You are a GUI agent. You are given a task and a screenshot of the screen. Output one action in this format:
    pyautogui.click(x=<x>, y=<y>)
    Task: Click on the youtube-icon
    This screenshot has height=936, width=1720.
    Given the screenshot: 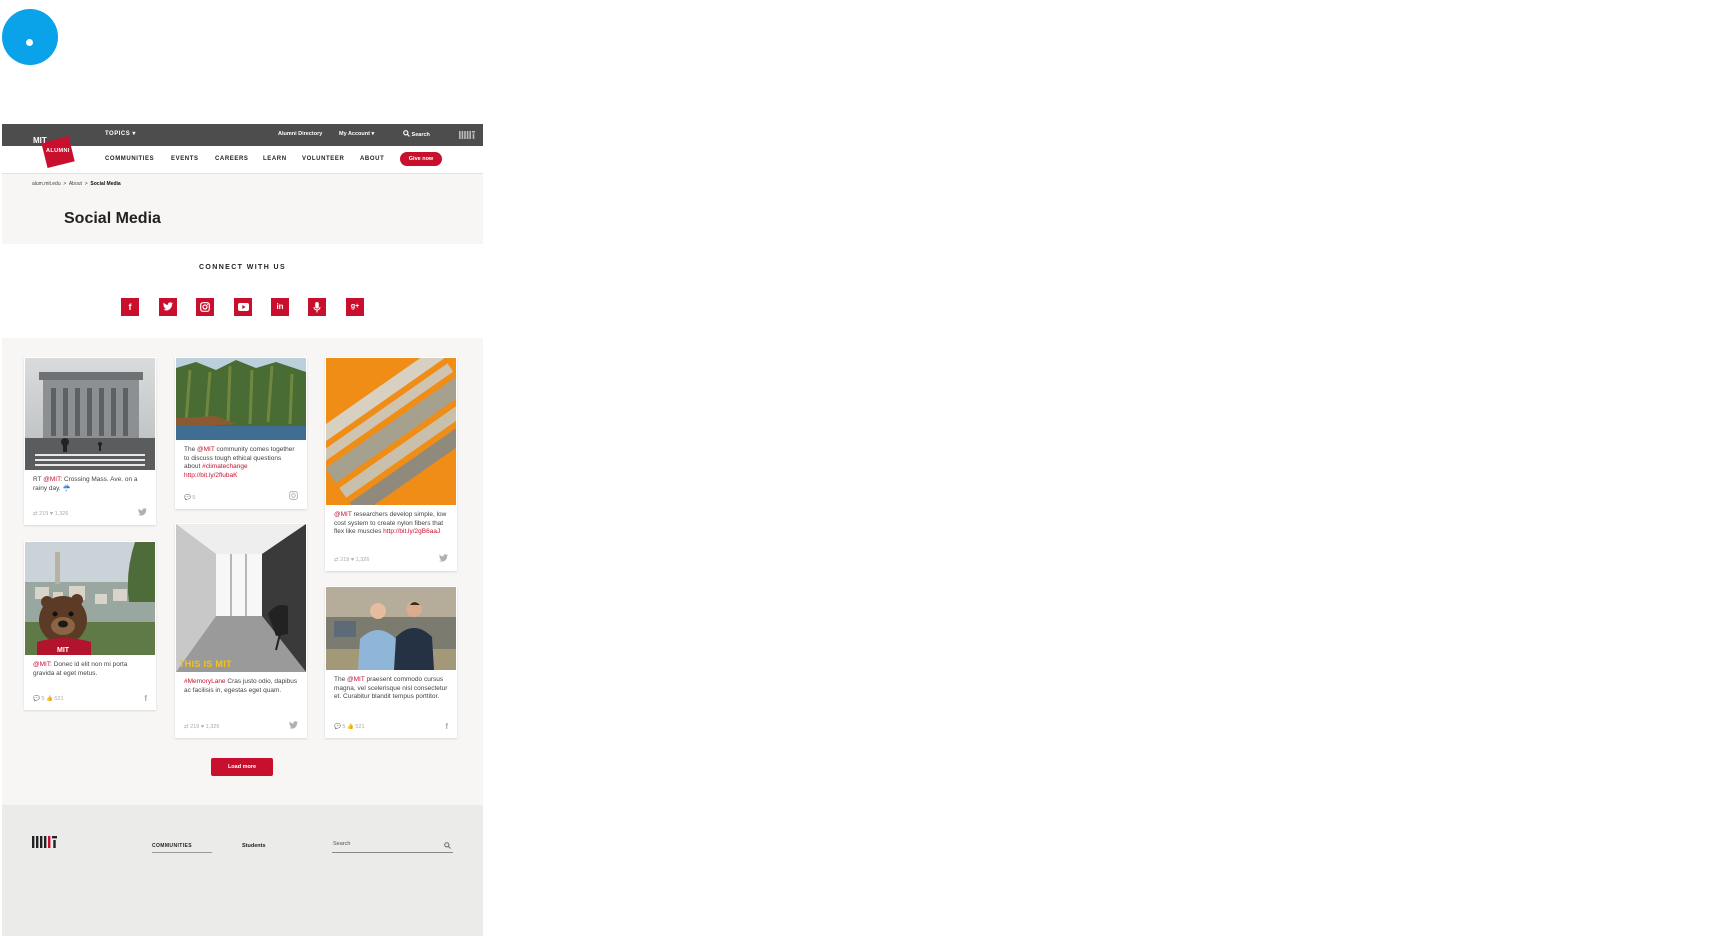 What is the action you would take?
    pyautogui.click(x=243, y=307)
    